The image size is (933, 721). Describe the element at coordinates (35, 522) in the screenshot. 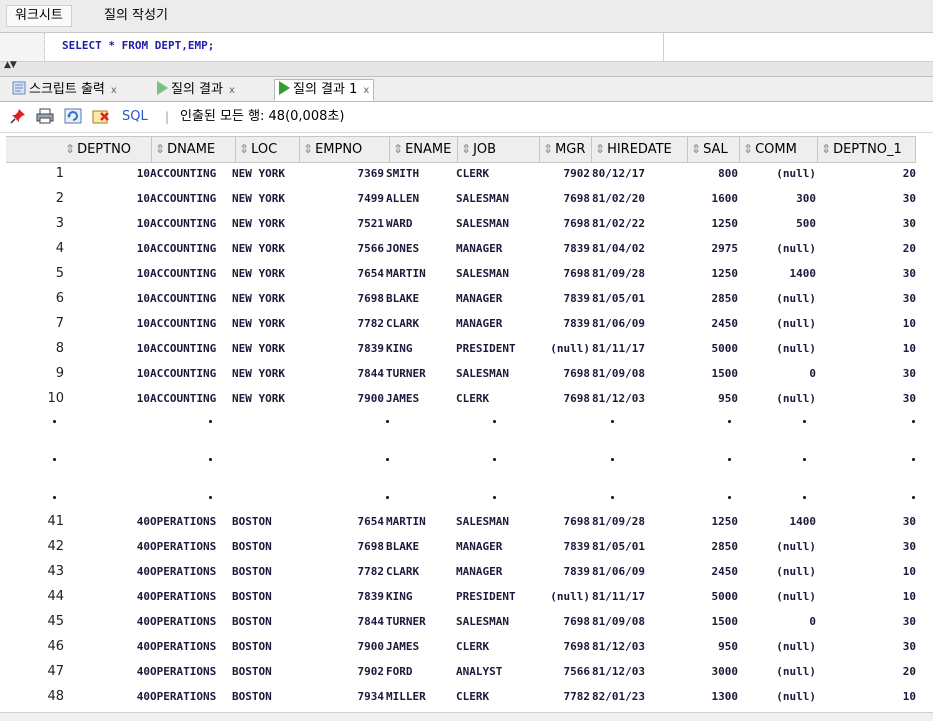

I see `row-number: 41` at that location.